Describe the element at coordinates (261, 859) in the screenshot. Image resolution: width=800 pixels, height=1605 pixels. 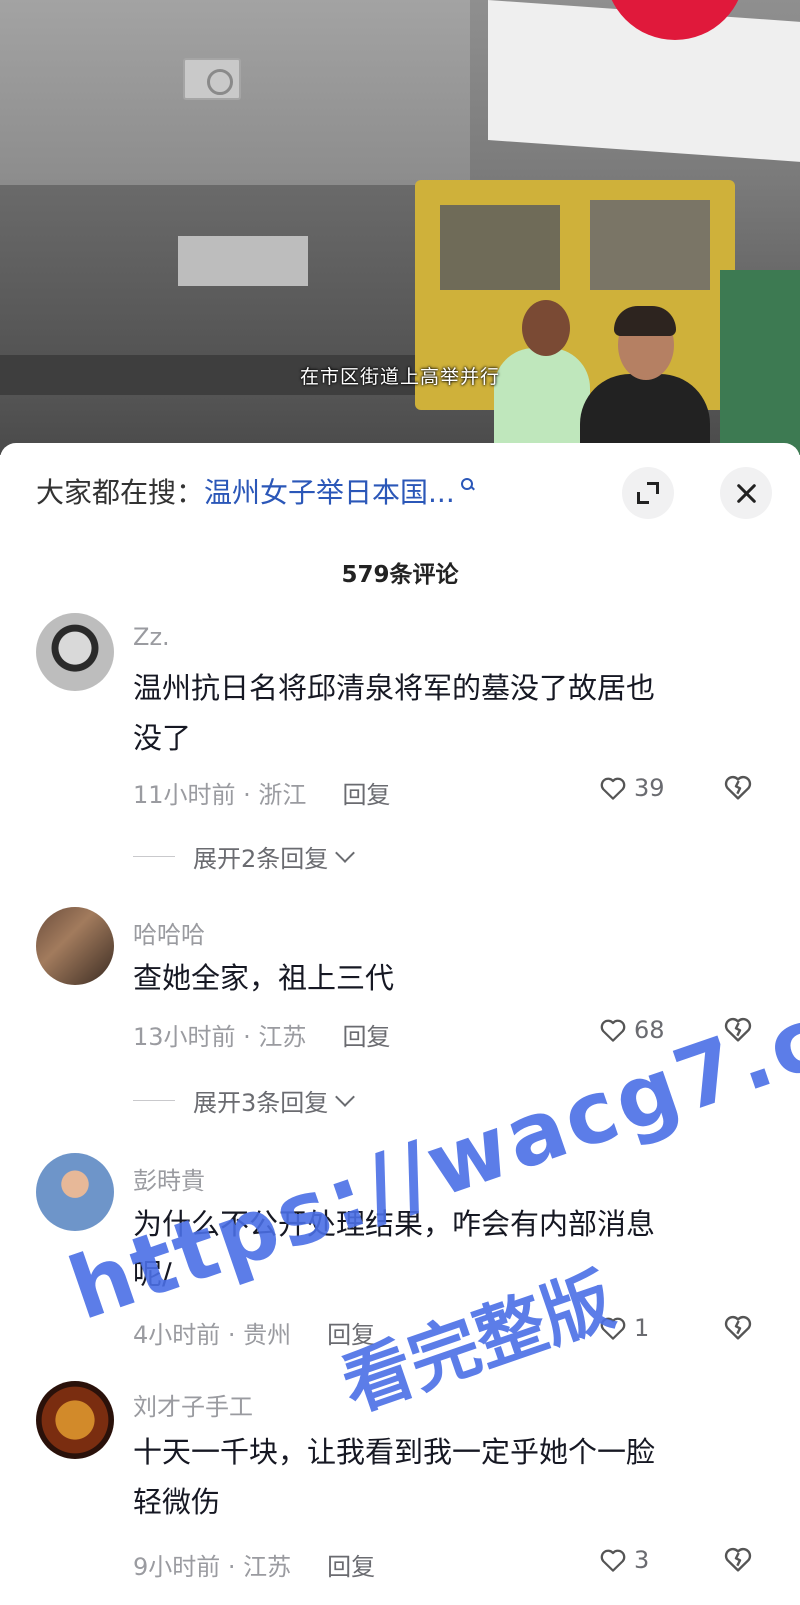
I see `expand-replies-label: 展开2条回复` at that location.